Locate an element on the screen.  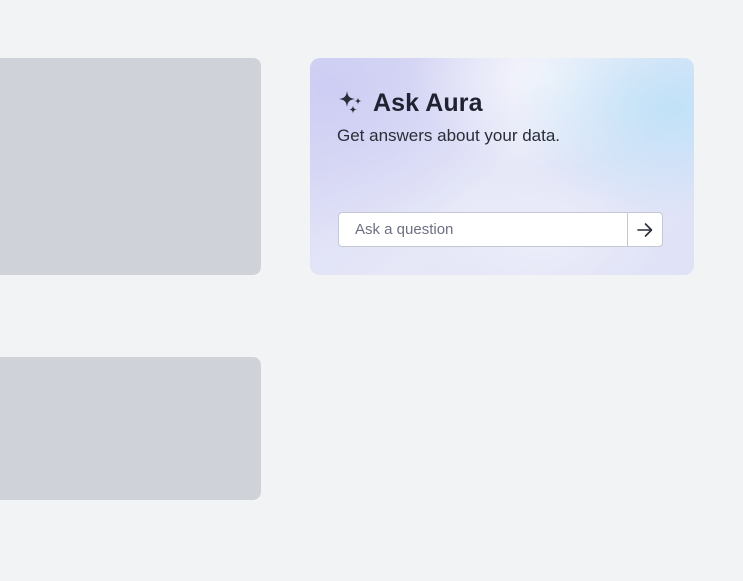
placeholder-block-bottom is located at coordinates (130, 428).